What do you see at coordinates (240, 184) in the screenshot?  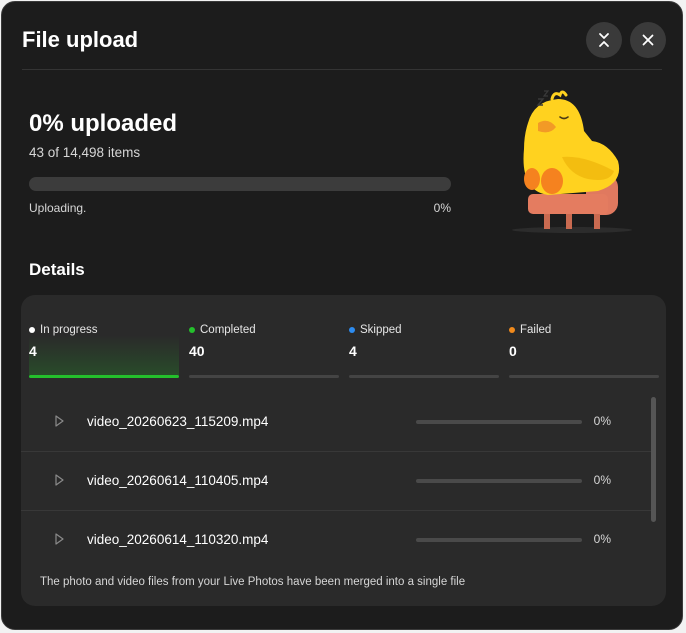 I see `overall-progress-bar` at bounding box center [240, 184].